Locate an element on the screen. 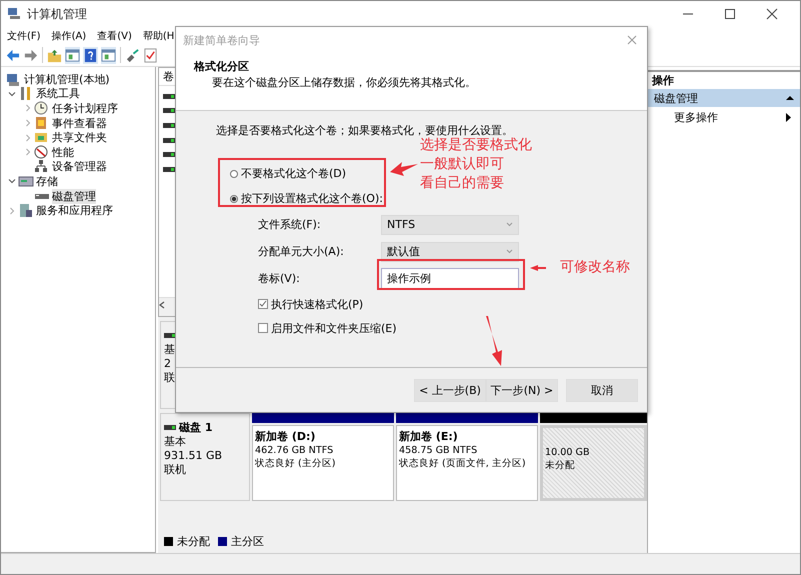 The image size is (801, 575). disk-name: 磁盘 1 is located at coordinates (195, 427).